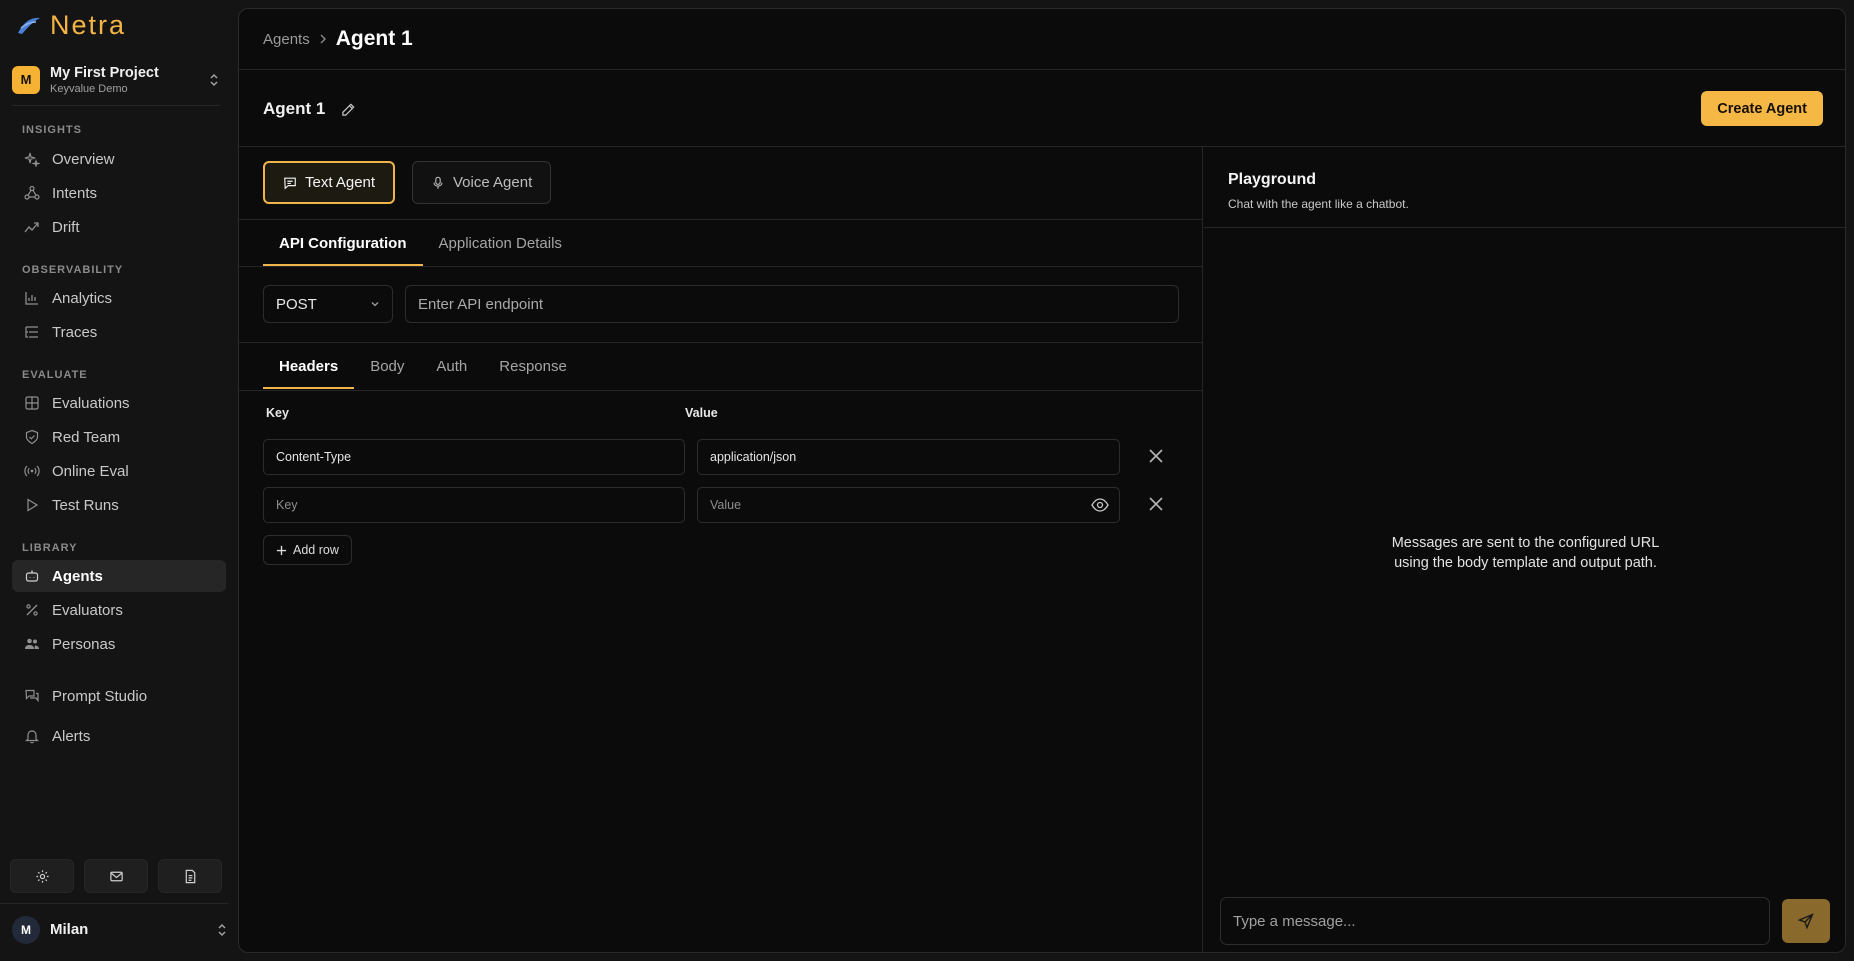 Image resolution: width=1854 pixels, height=961 pixels. Describe the element at coordinates (340, 182) in the screenshot. I see `text-agent-label: Text Agent` at that location.